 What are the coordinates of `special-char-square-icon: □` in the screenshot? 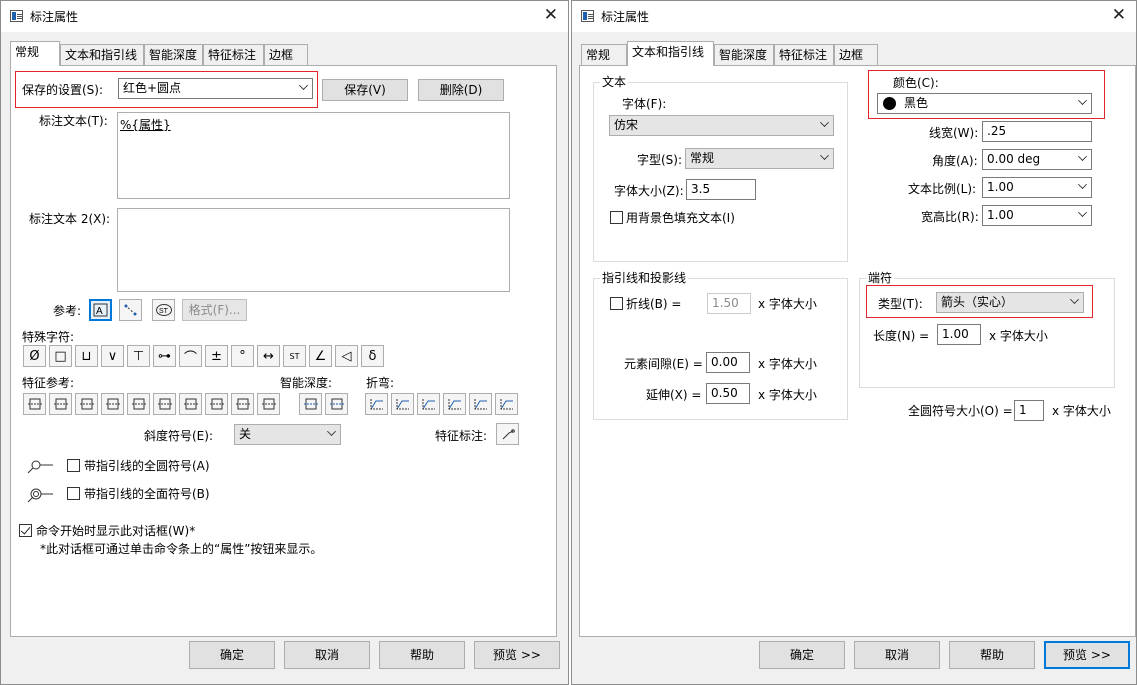 It's located at (60, 356).